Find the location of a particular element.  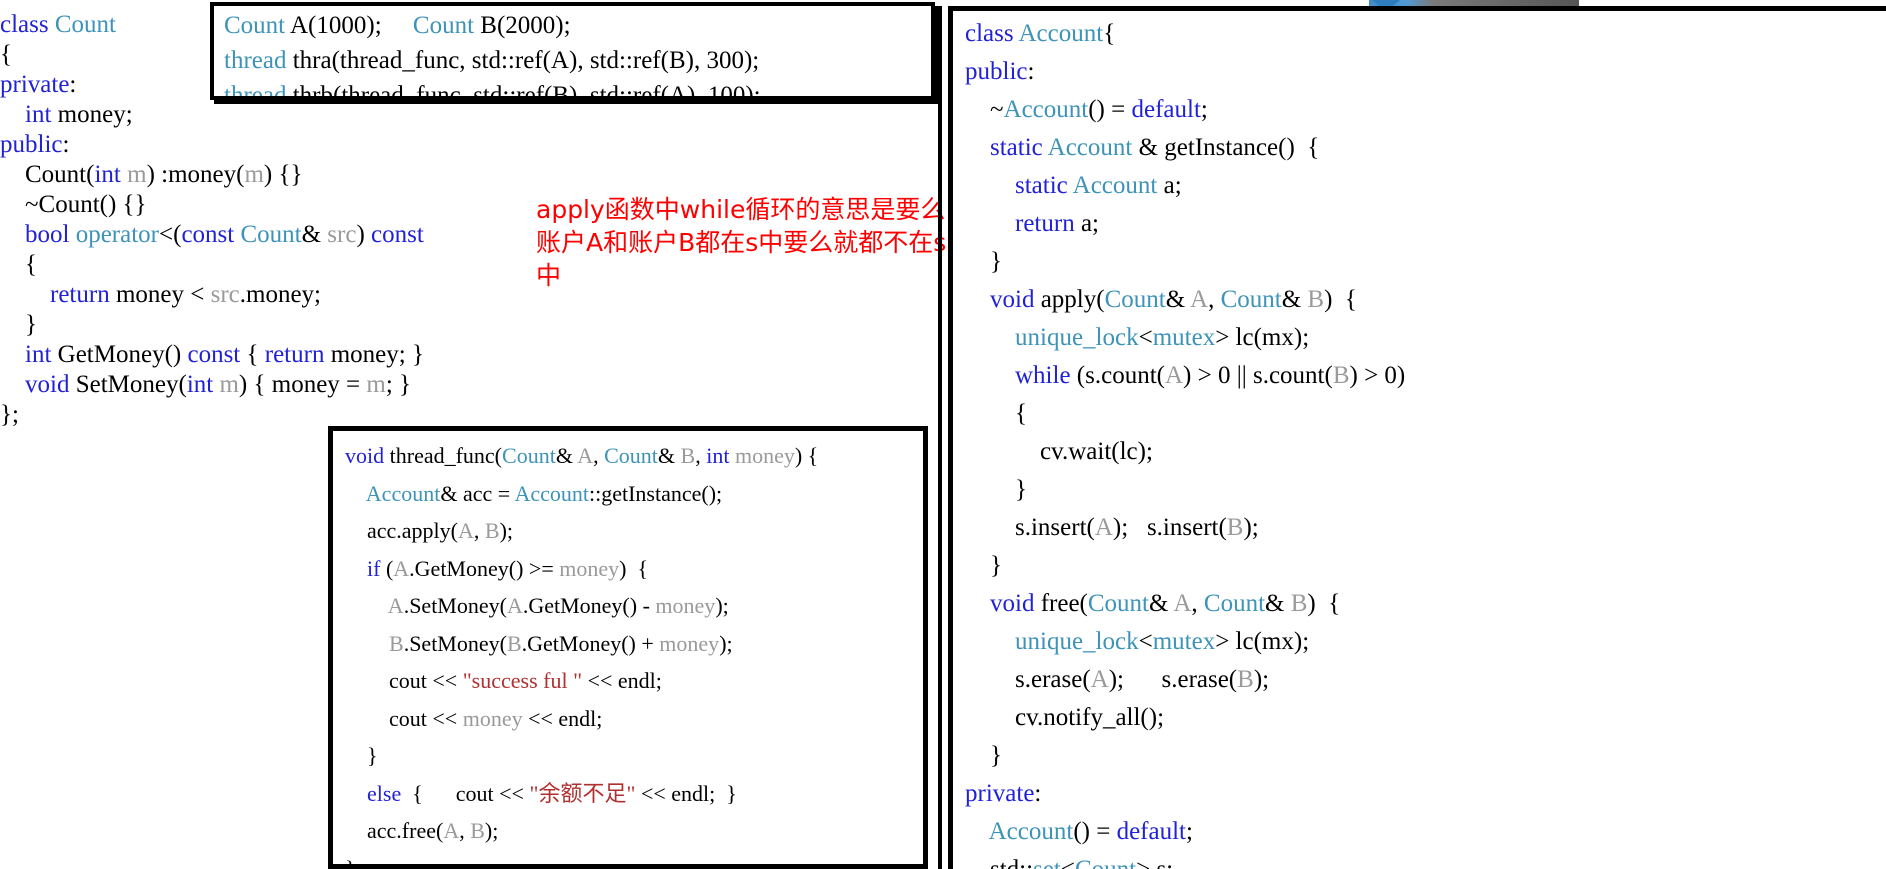

thread-func-line-10: acc.free(A, B); is located at coordinates (422, 830).